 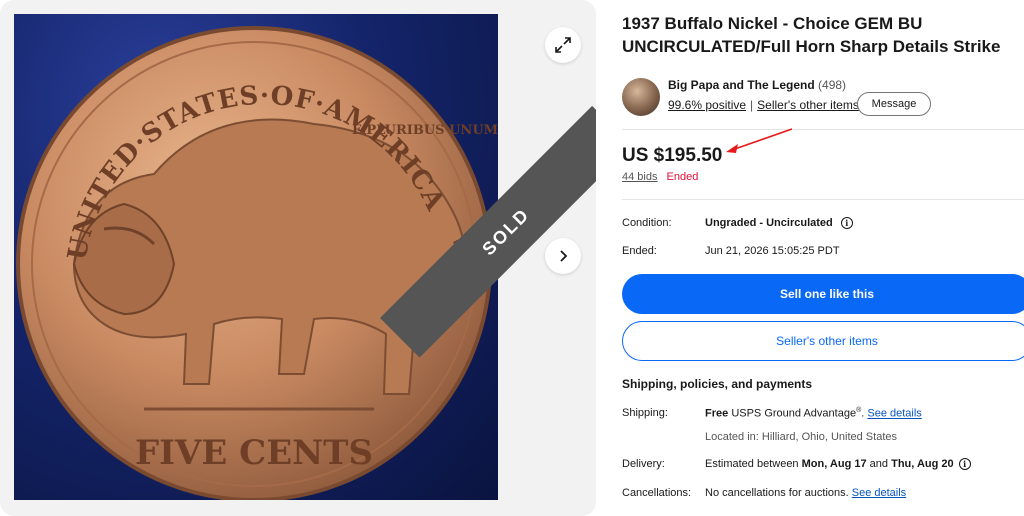 I want to click on expand-image-button, so click(x=563, y=45).